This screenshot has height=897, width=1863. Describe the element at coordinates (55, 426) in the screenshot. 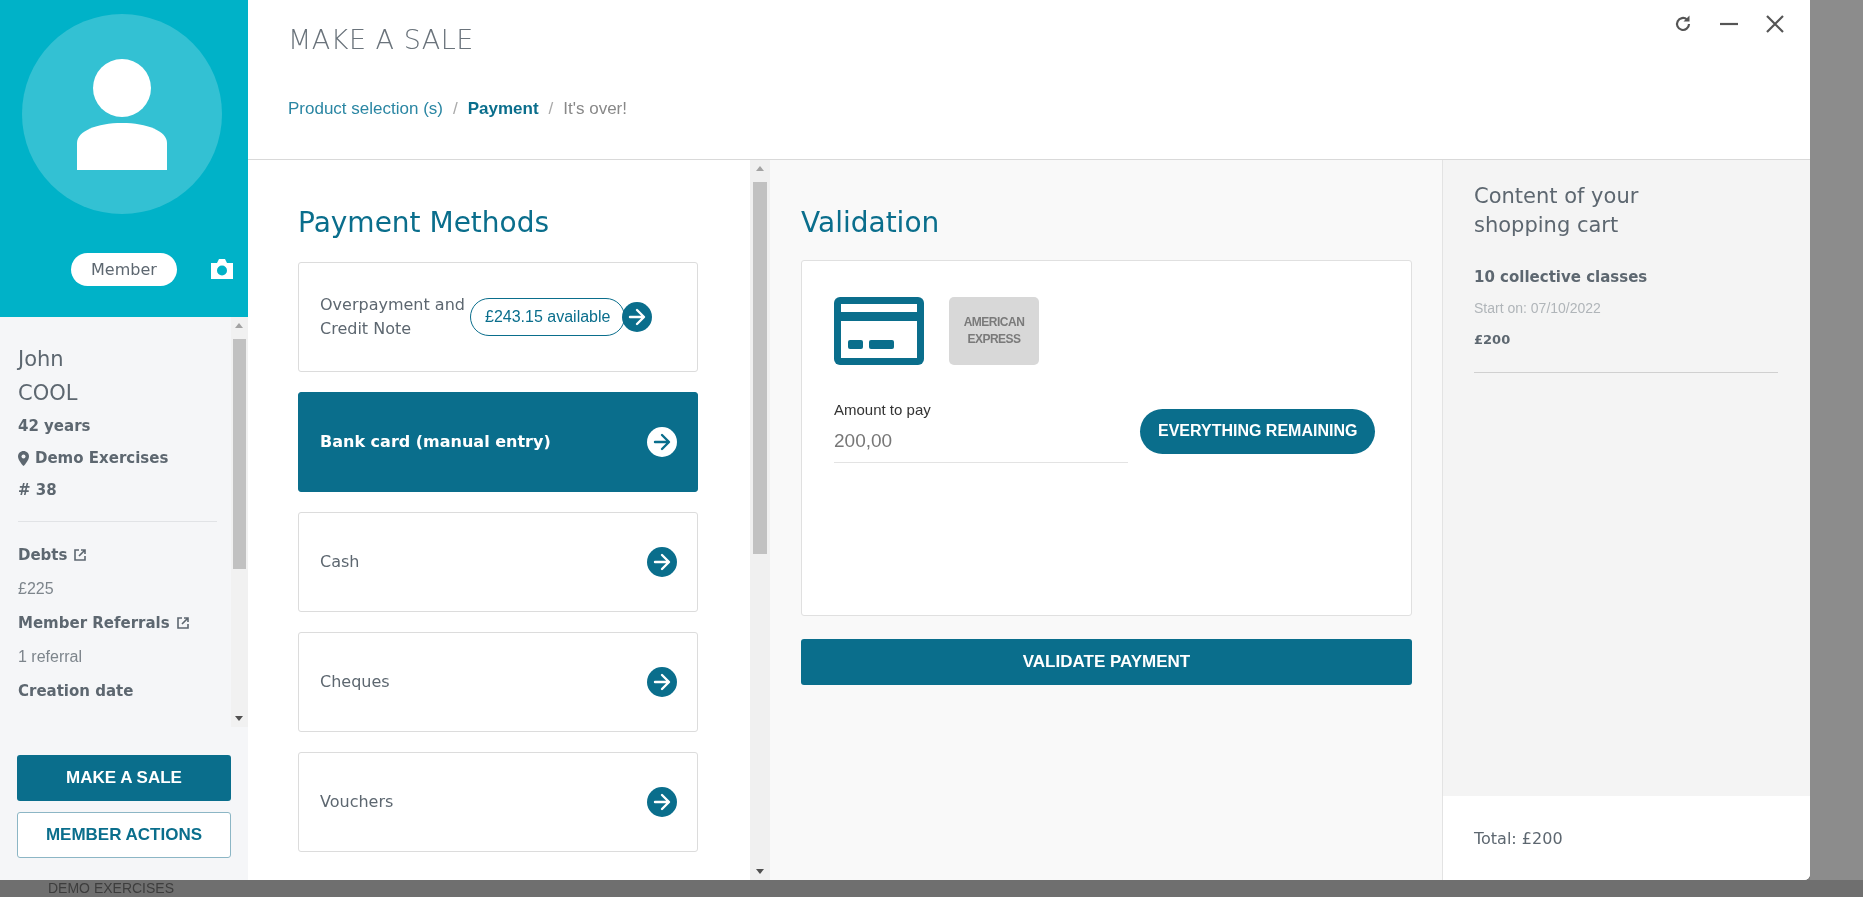

I see `member-age: 42 years` at that location.